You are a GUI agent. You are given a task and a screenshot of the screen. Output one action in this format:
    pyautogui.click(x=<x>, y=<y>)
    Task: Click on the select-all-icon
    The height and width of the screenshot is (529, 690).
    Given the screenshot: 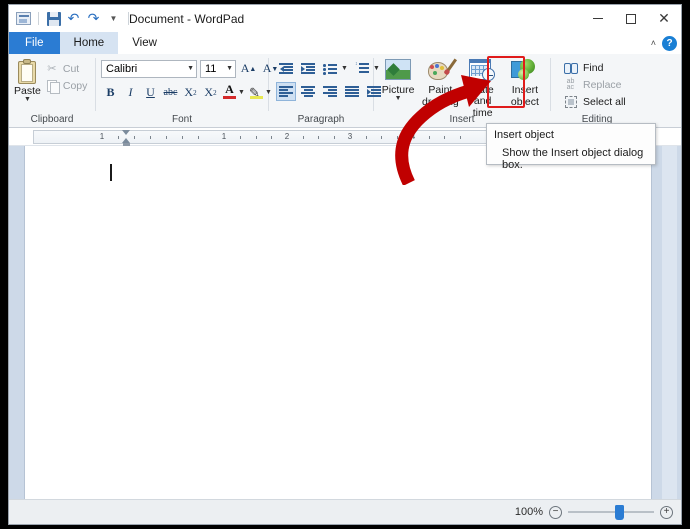 What is the action you would take?
    pyautogui.click(x=570, y=102)
    